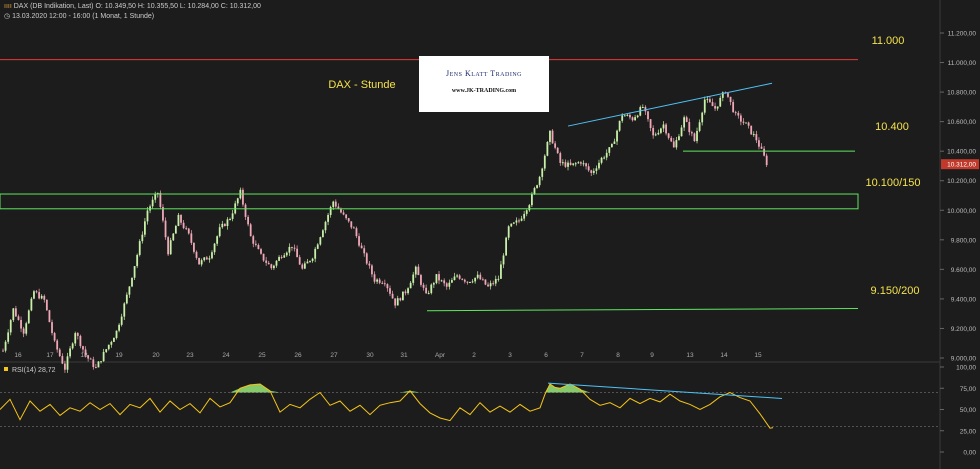  I want to click on price-axis-tick-label: 10.800,00, so click(961, 93).